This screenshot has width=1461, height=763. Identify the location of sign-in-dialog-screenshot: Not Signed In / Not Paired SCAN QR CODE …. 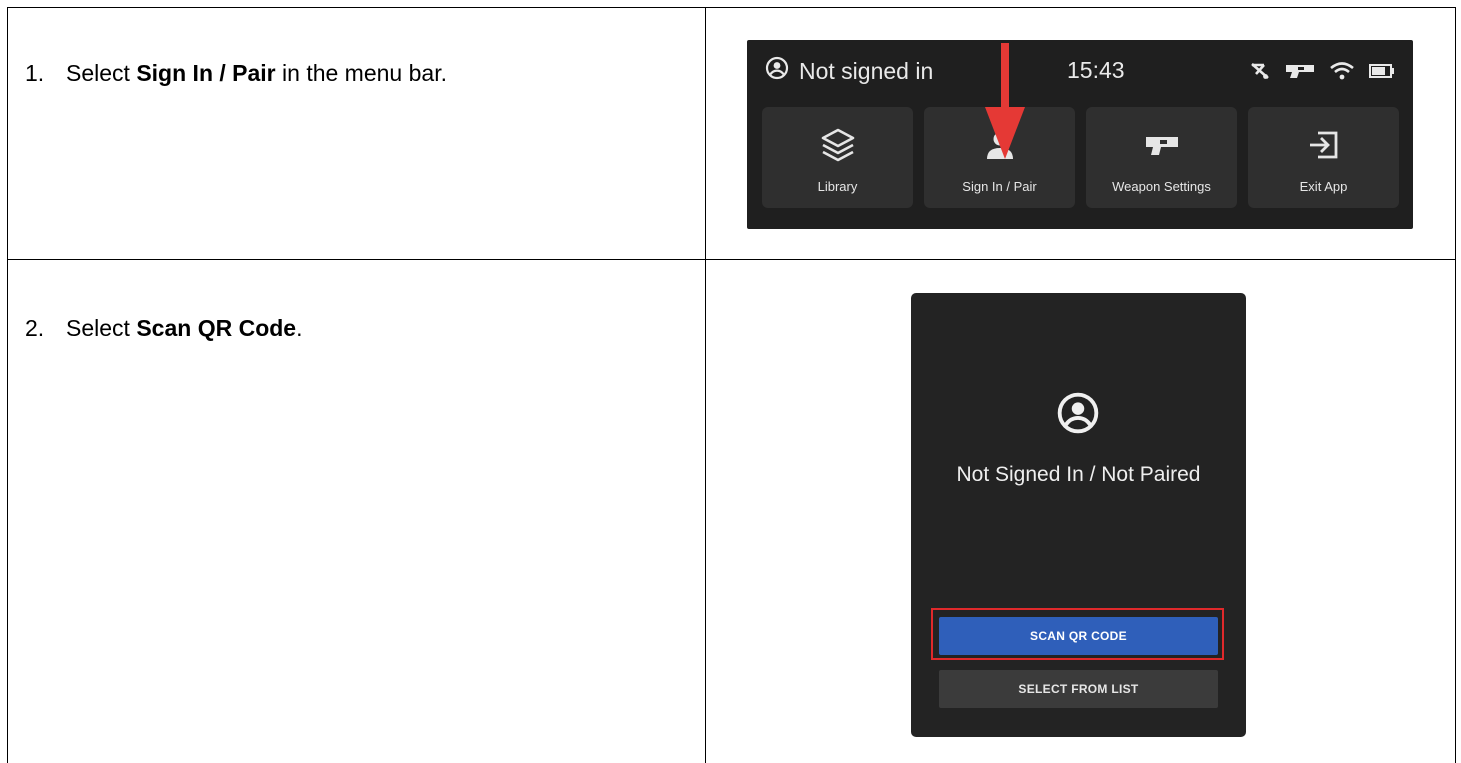
(1078, 515).